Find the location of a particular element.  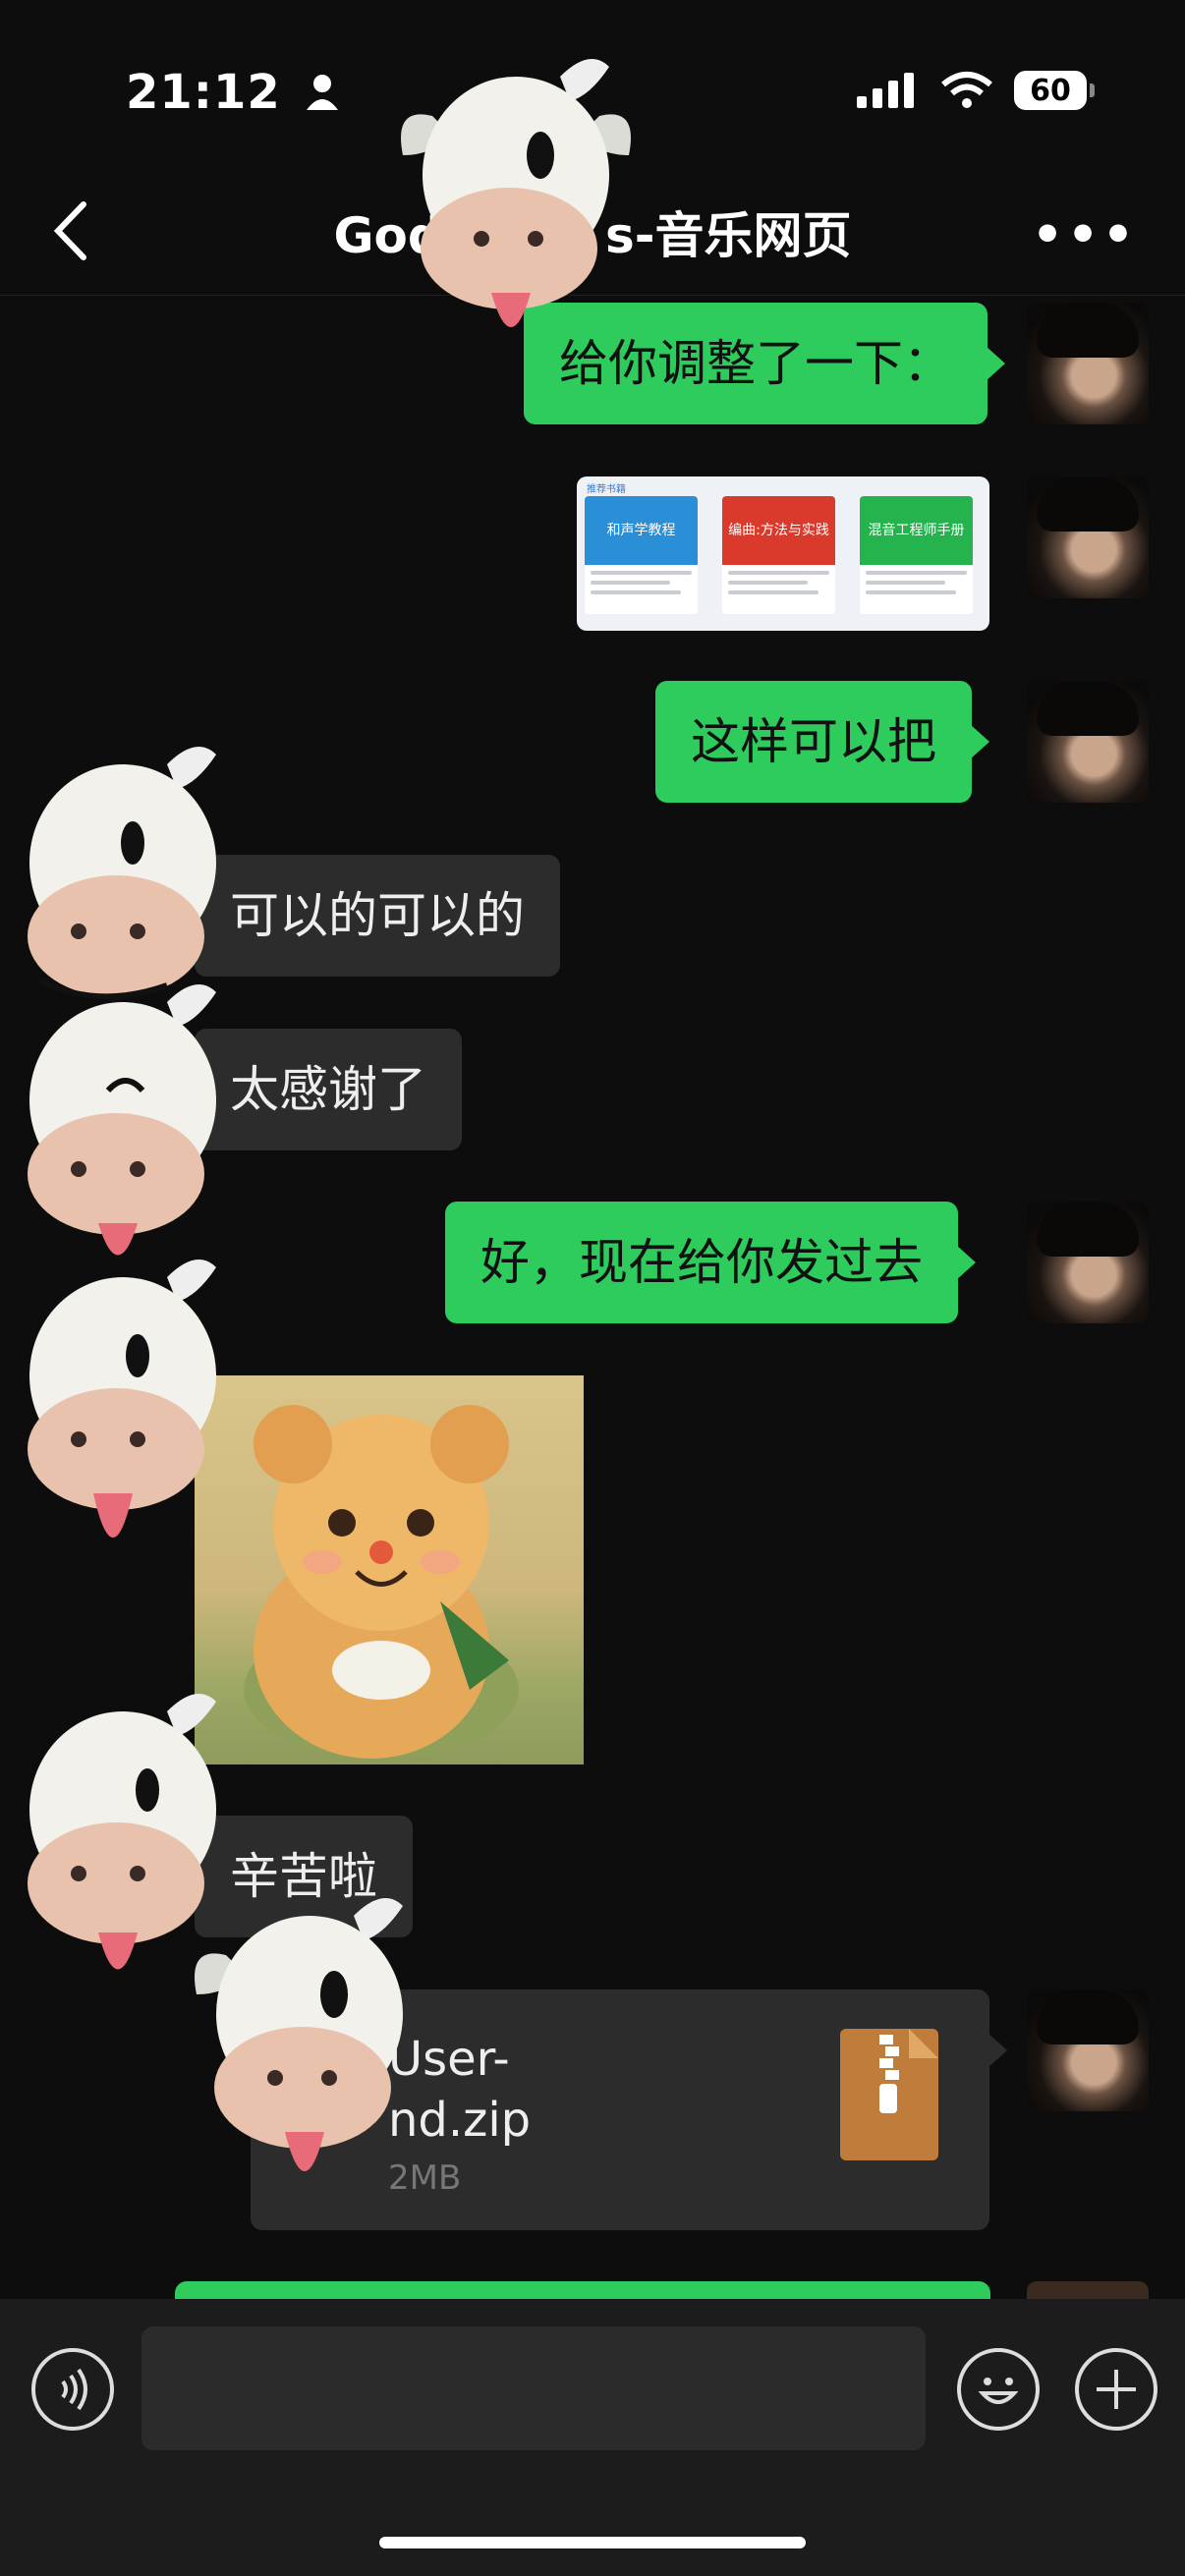

more-icon: ••• is located at coordinates (1085, 234).